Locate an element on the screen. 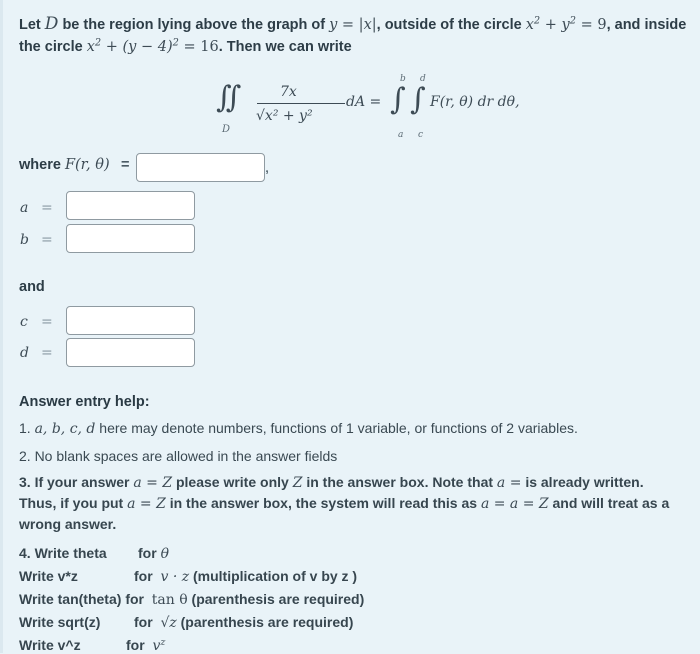 The width and height of the screenshot is (700, 654). math-part: + (y − 4) is located at coordinates (137, 47).